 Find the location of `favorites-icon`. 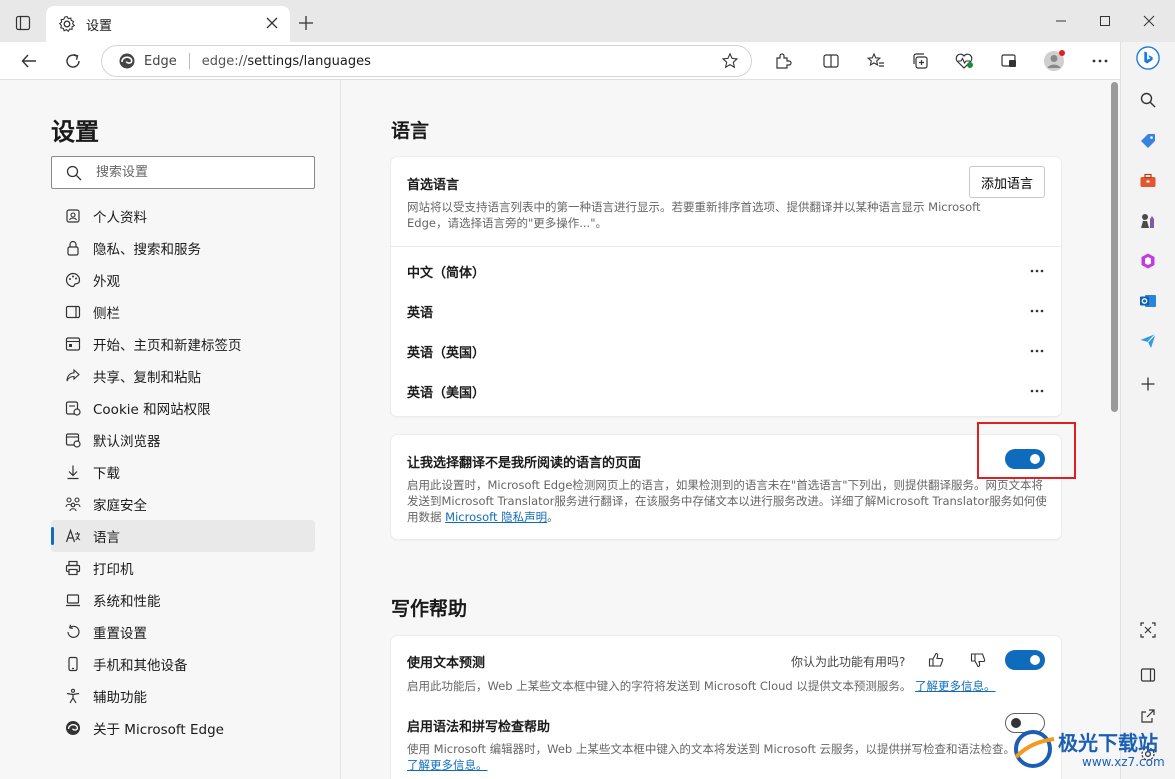

favorites-icon is located at coordinates (875, 59).